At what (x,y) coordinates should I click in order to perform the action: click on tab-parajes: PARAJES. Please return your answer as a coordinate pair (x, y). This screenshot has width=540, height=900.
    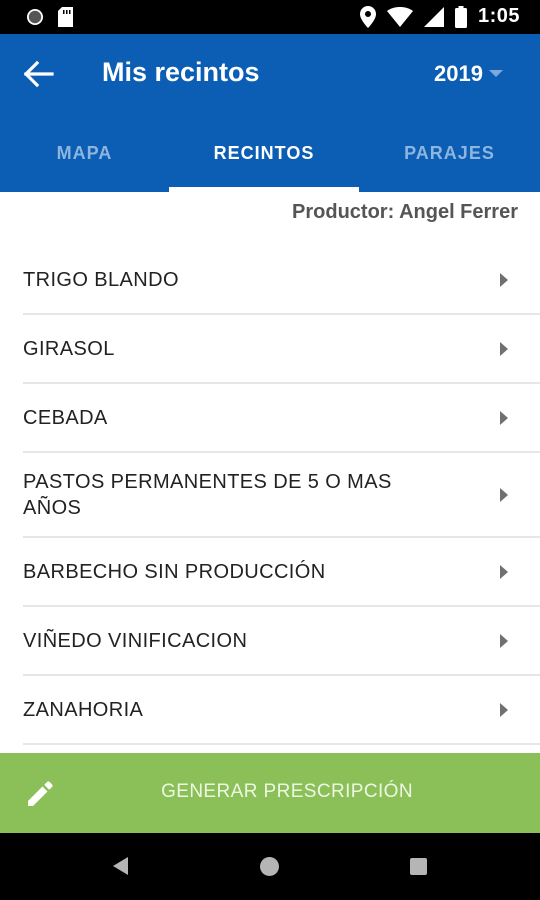
    Looking at the image, I should click on (449, 153).